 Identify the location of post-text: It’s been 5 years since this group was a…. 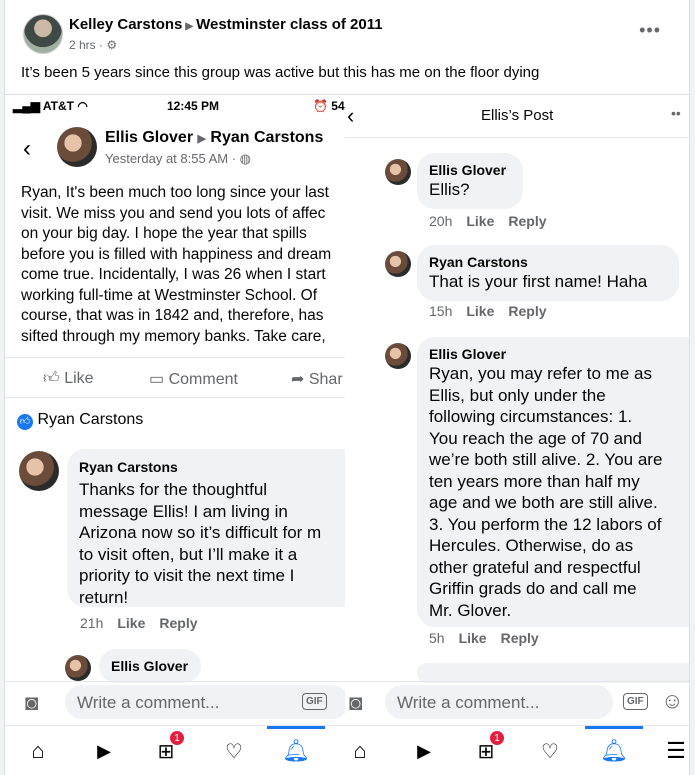
(280, 72).